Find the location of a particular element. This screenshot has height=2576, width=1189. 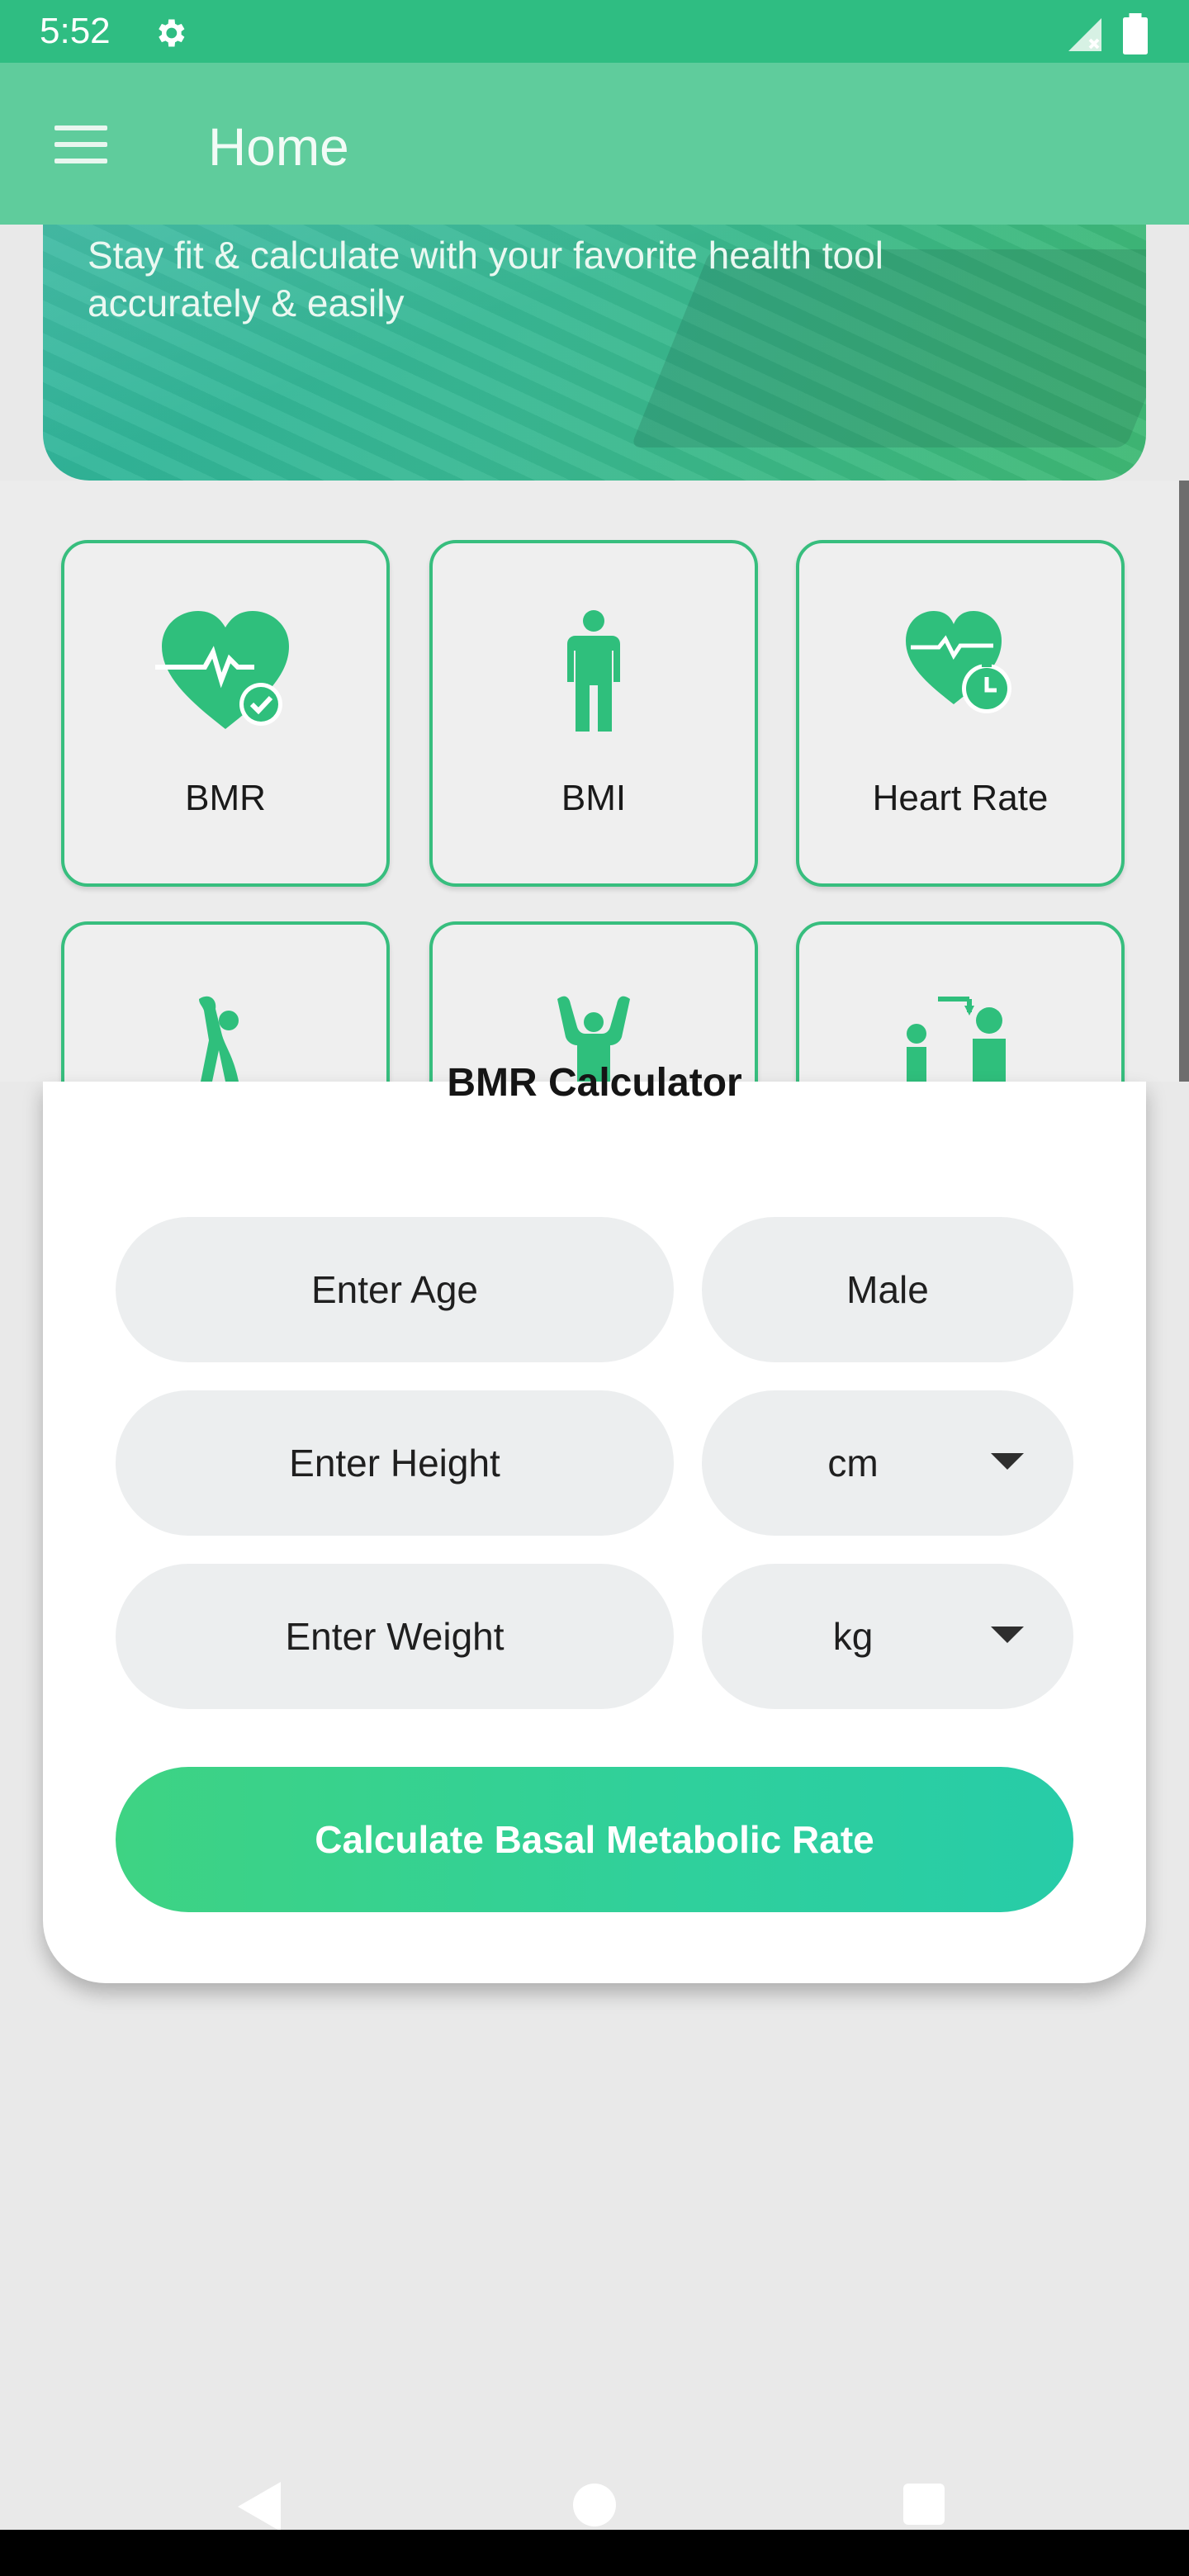

height-unit-value: cm is located at coordinates (853, 1463).